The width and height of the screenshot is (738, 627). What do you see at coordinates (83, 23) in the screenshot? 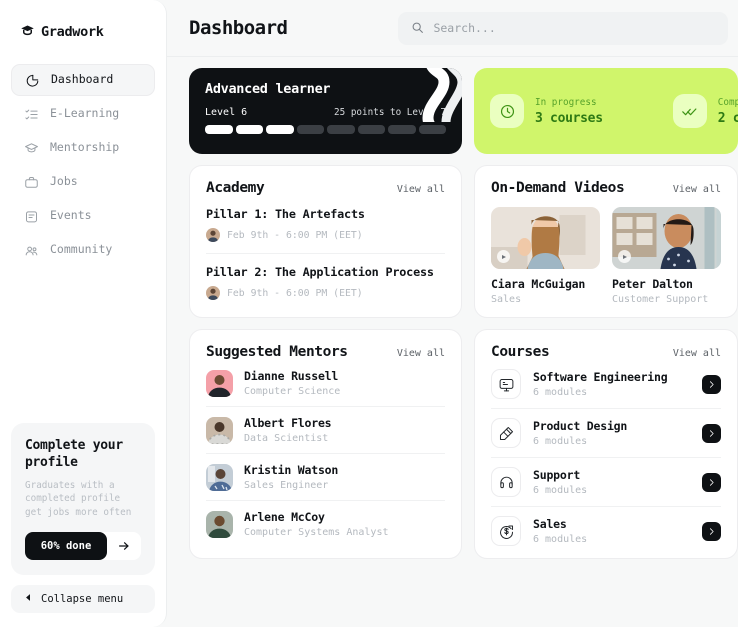
I see `brand: Gradwork` at bounding box center [83, 23].